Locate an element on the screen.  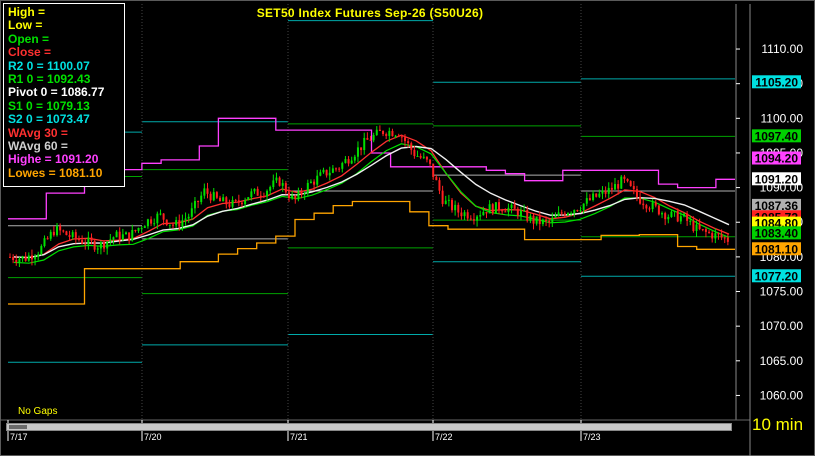
chart-scrollbar is located at coordinates (369, 427).